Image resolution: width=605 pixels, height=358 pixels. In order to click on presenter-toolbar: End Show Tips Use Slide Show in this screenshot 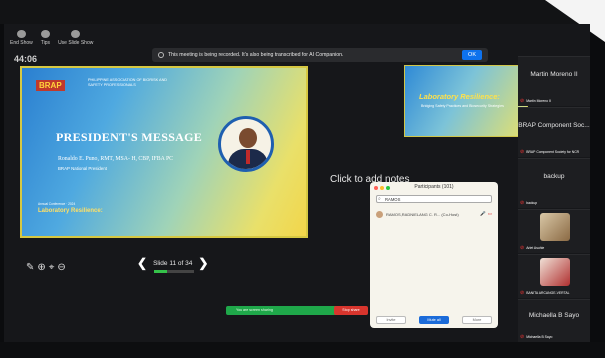, I will do `click(51, 38)`.